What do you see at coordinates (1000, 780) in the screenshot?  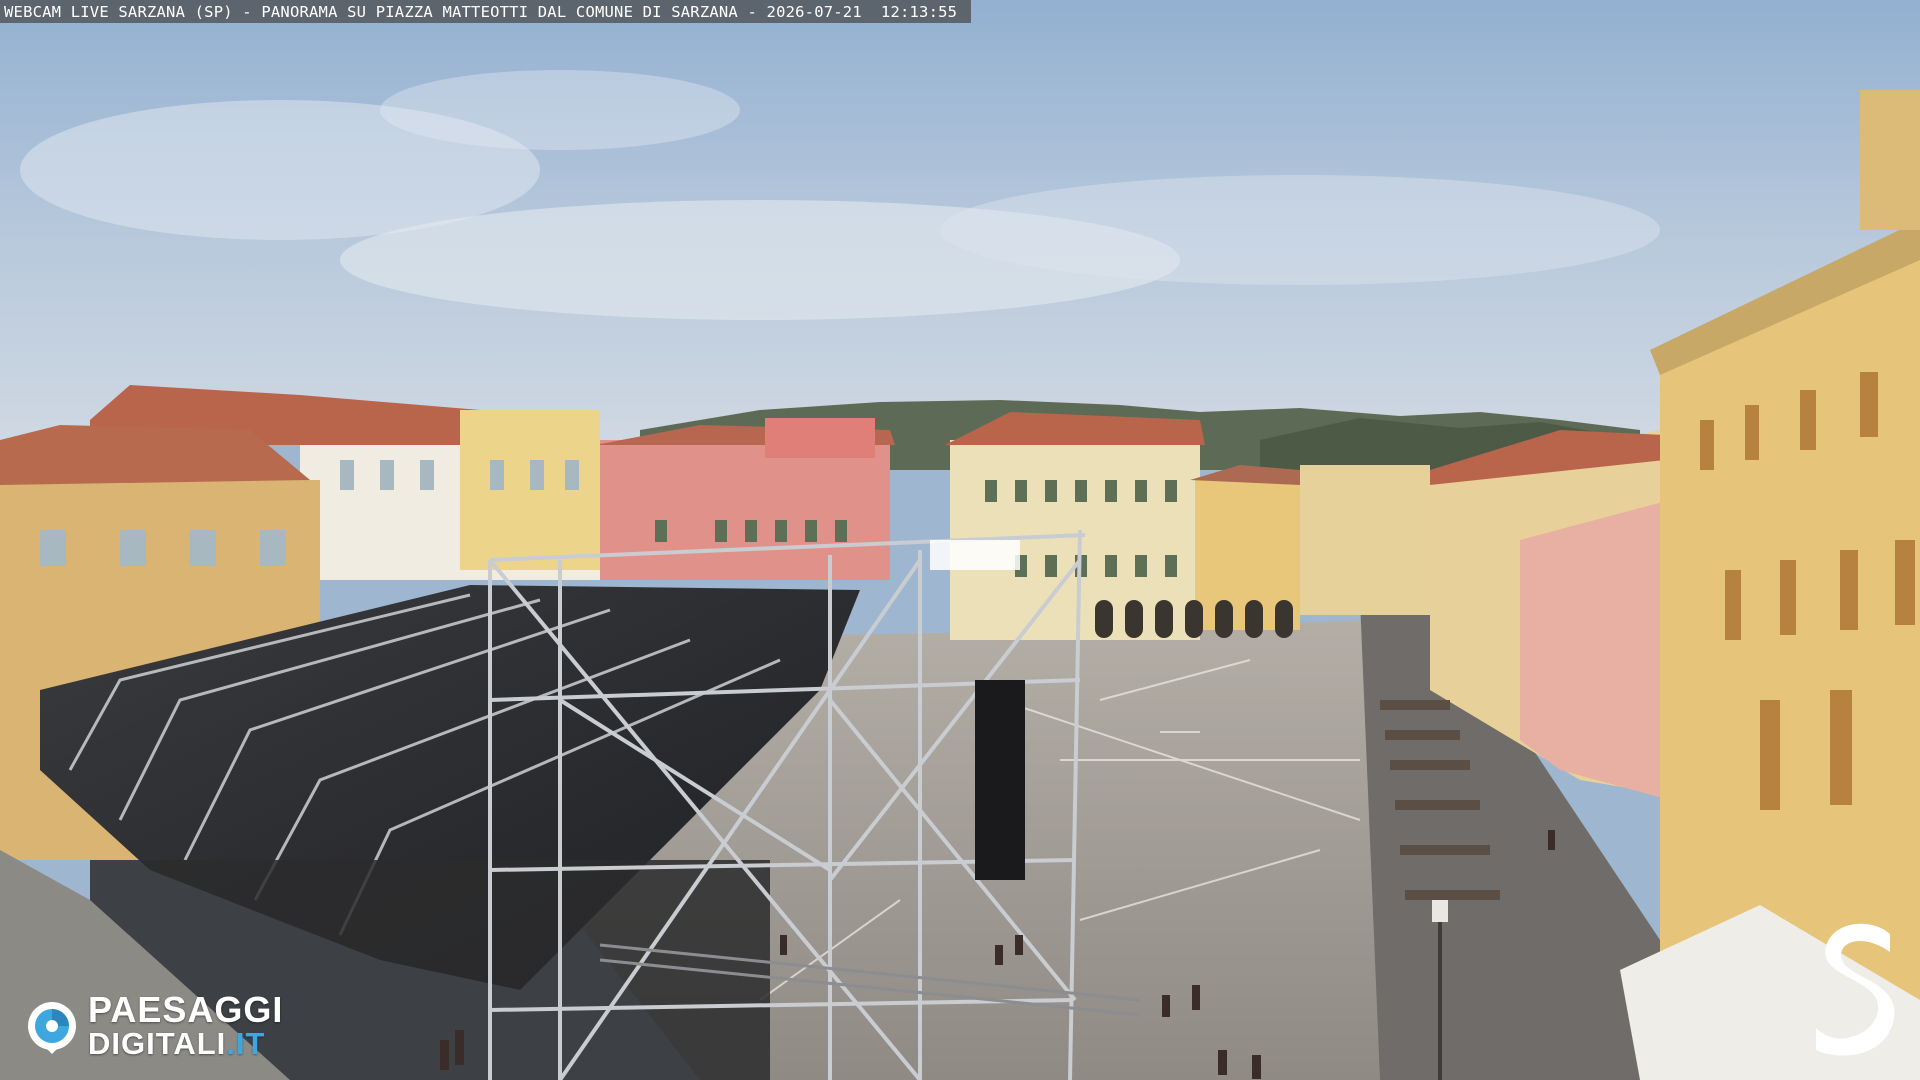 I see `speaker-stack` at bounding box center [1000, 780].